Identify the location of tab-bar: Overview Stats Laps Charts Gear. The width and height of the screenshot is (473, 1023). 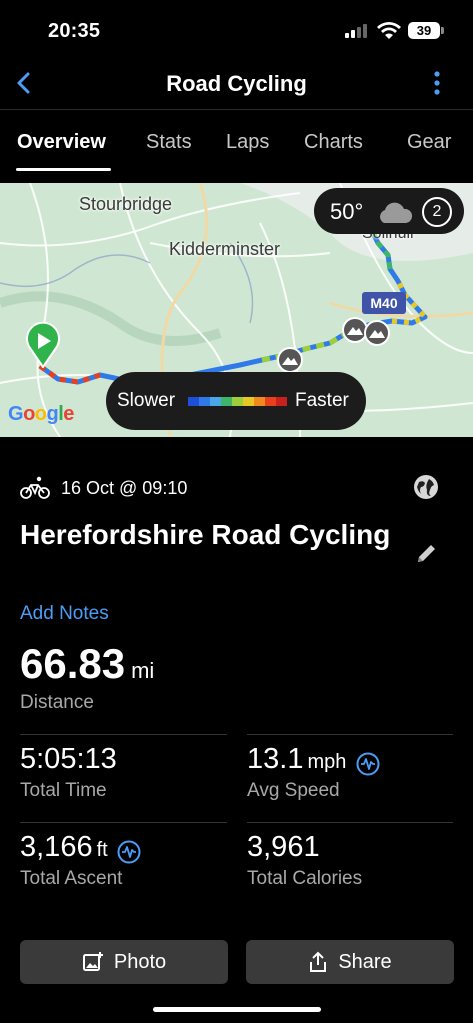
(236, 141).